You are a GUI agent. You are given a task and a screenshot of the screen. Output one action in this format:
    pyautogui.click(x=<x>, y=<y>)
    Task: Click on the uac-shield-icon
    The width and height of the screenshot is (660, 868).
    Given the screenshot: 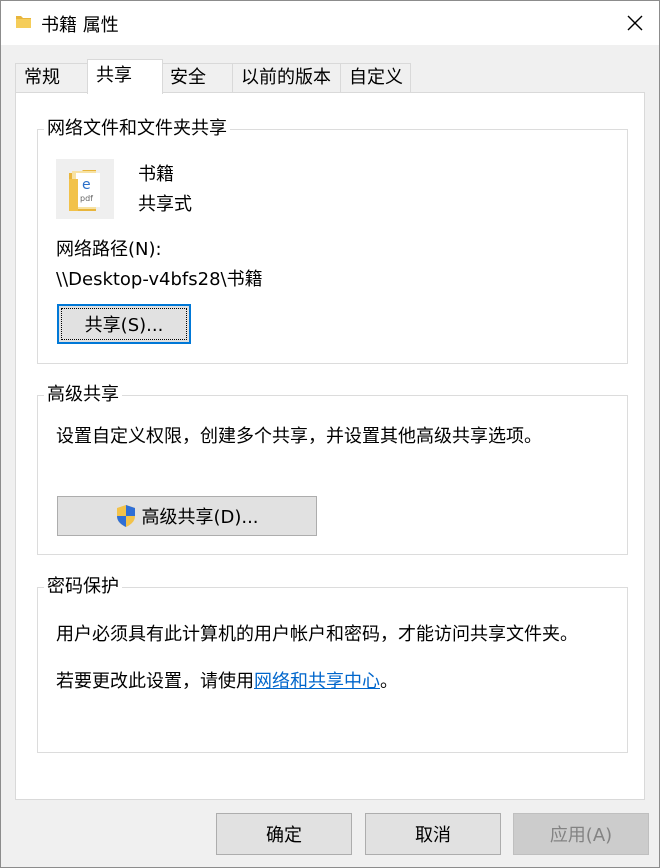 What is the action you would take?
    pyautogui.click(x=126, y=516)
    